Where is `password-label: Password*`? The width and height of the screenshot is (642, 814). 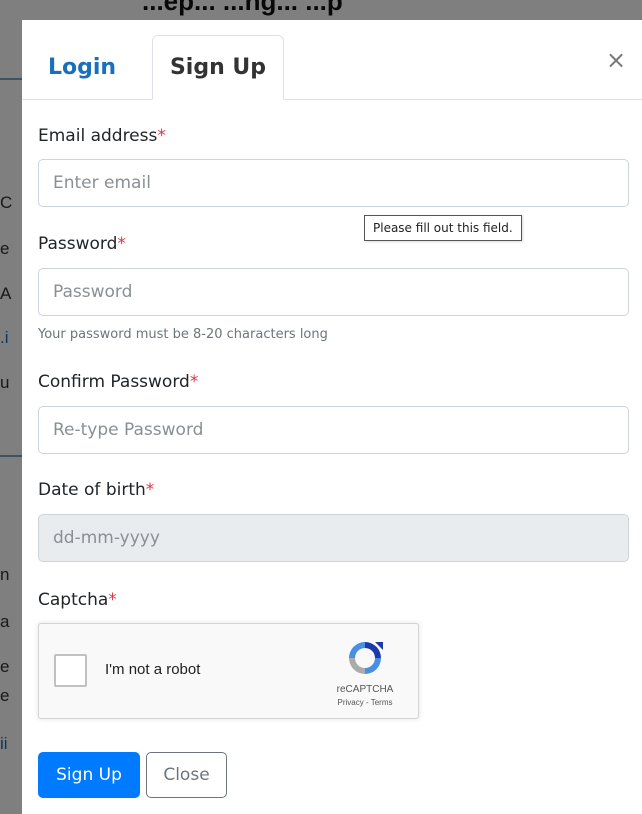 password-label: Password* is located at coordinates (82, 244).